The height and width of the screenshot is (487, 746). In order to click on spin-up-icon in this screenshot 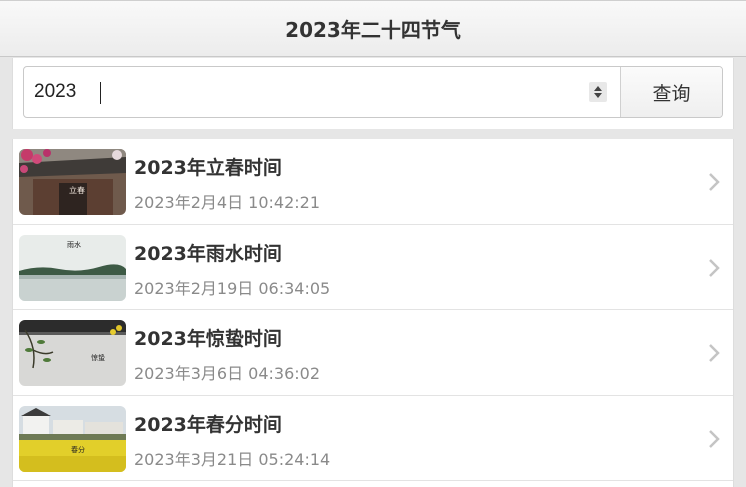, I will do `click(598, 88)`.